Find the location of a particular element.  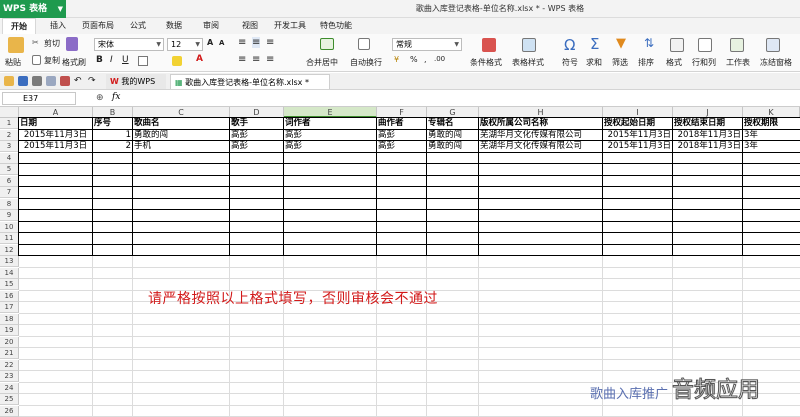

align-middle-icon: ≡ is located at coordinates (256, 42).